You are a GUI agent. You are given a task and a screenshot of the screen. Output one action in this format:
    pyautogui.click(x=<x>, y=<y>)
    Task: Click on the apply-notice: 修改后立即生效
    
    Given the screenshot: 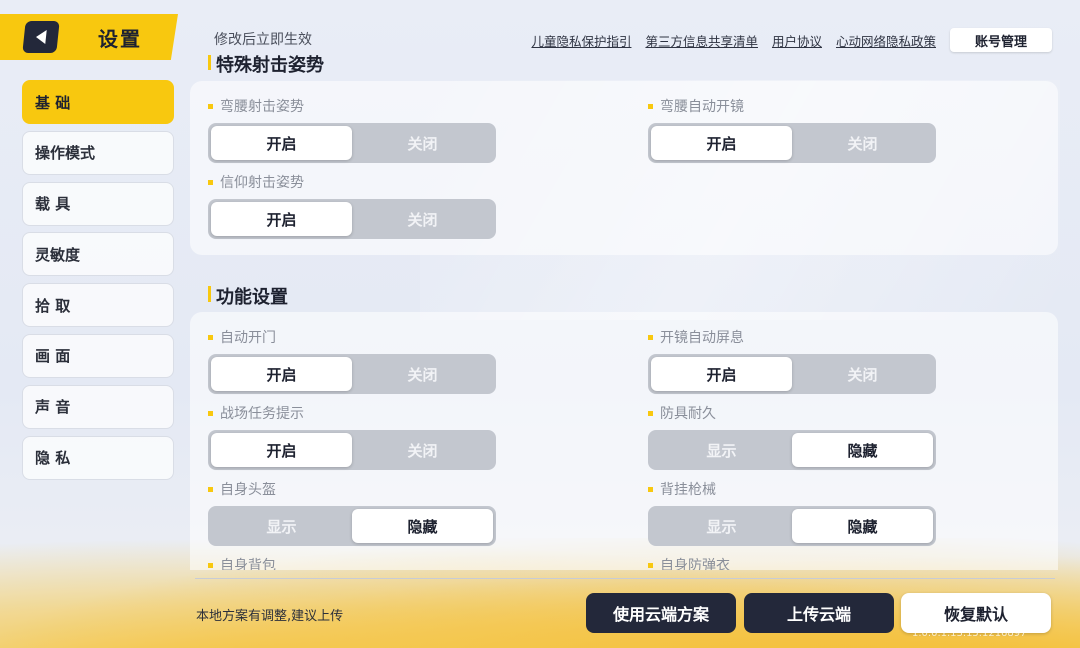 What is the action you would take?
    pyautogui.click(x=263, y=40)
    